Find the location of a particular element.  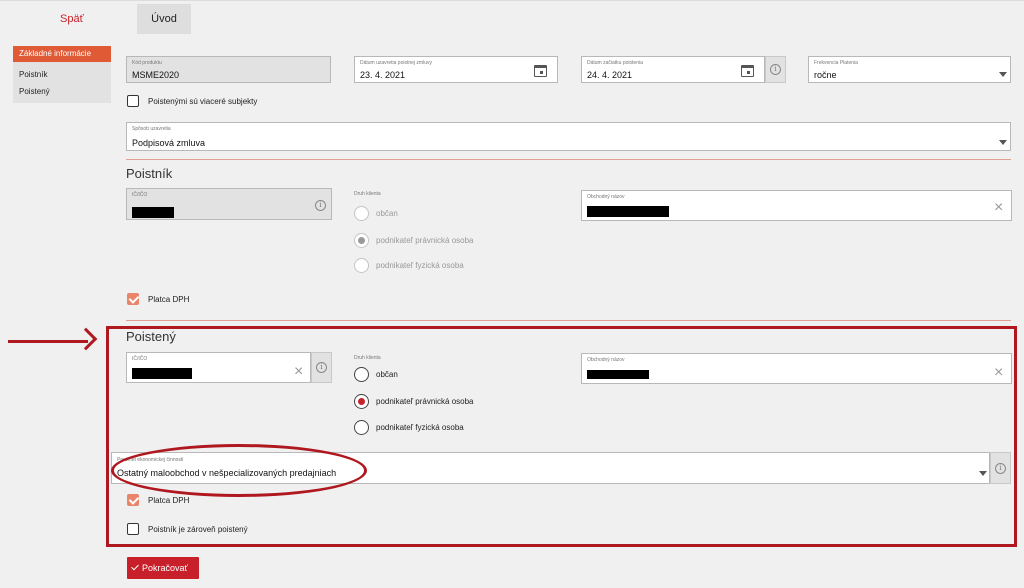

payment-frequency-value: ročne is located at coordinates (825, 75).